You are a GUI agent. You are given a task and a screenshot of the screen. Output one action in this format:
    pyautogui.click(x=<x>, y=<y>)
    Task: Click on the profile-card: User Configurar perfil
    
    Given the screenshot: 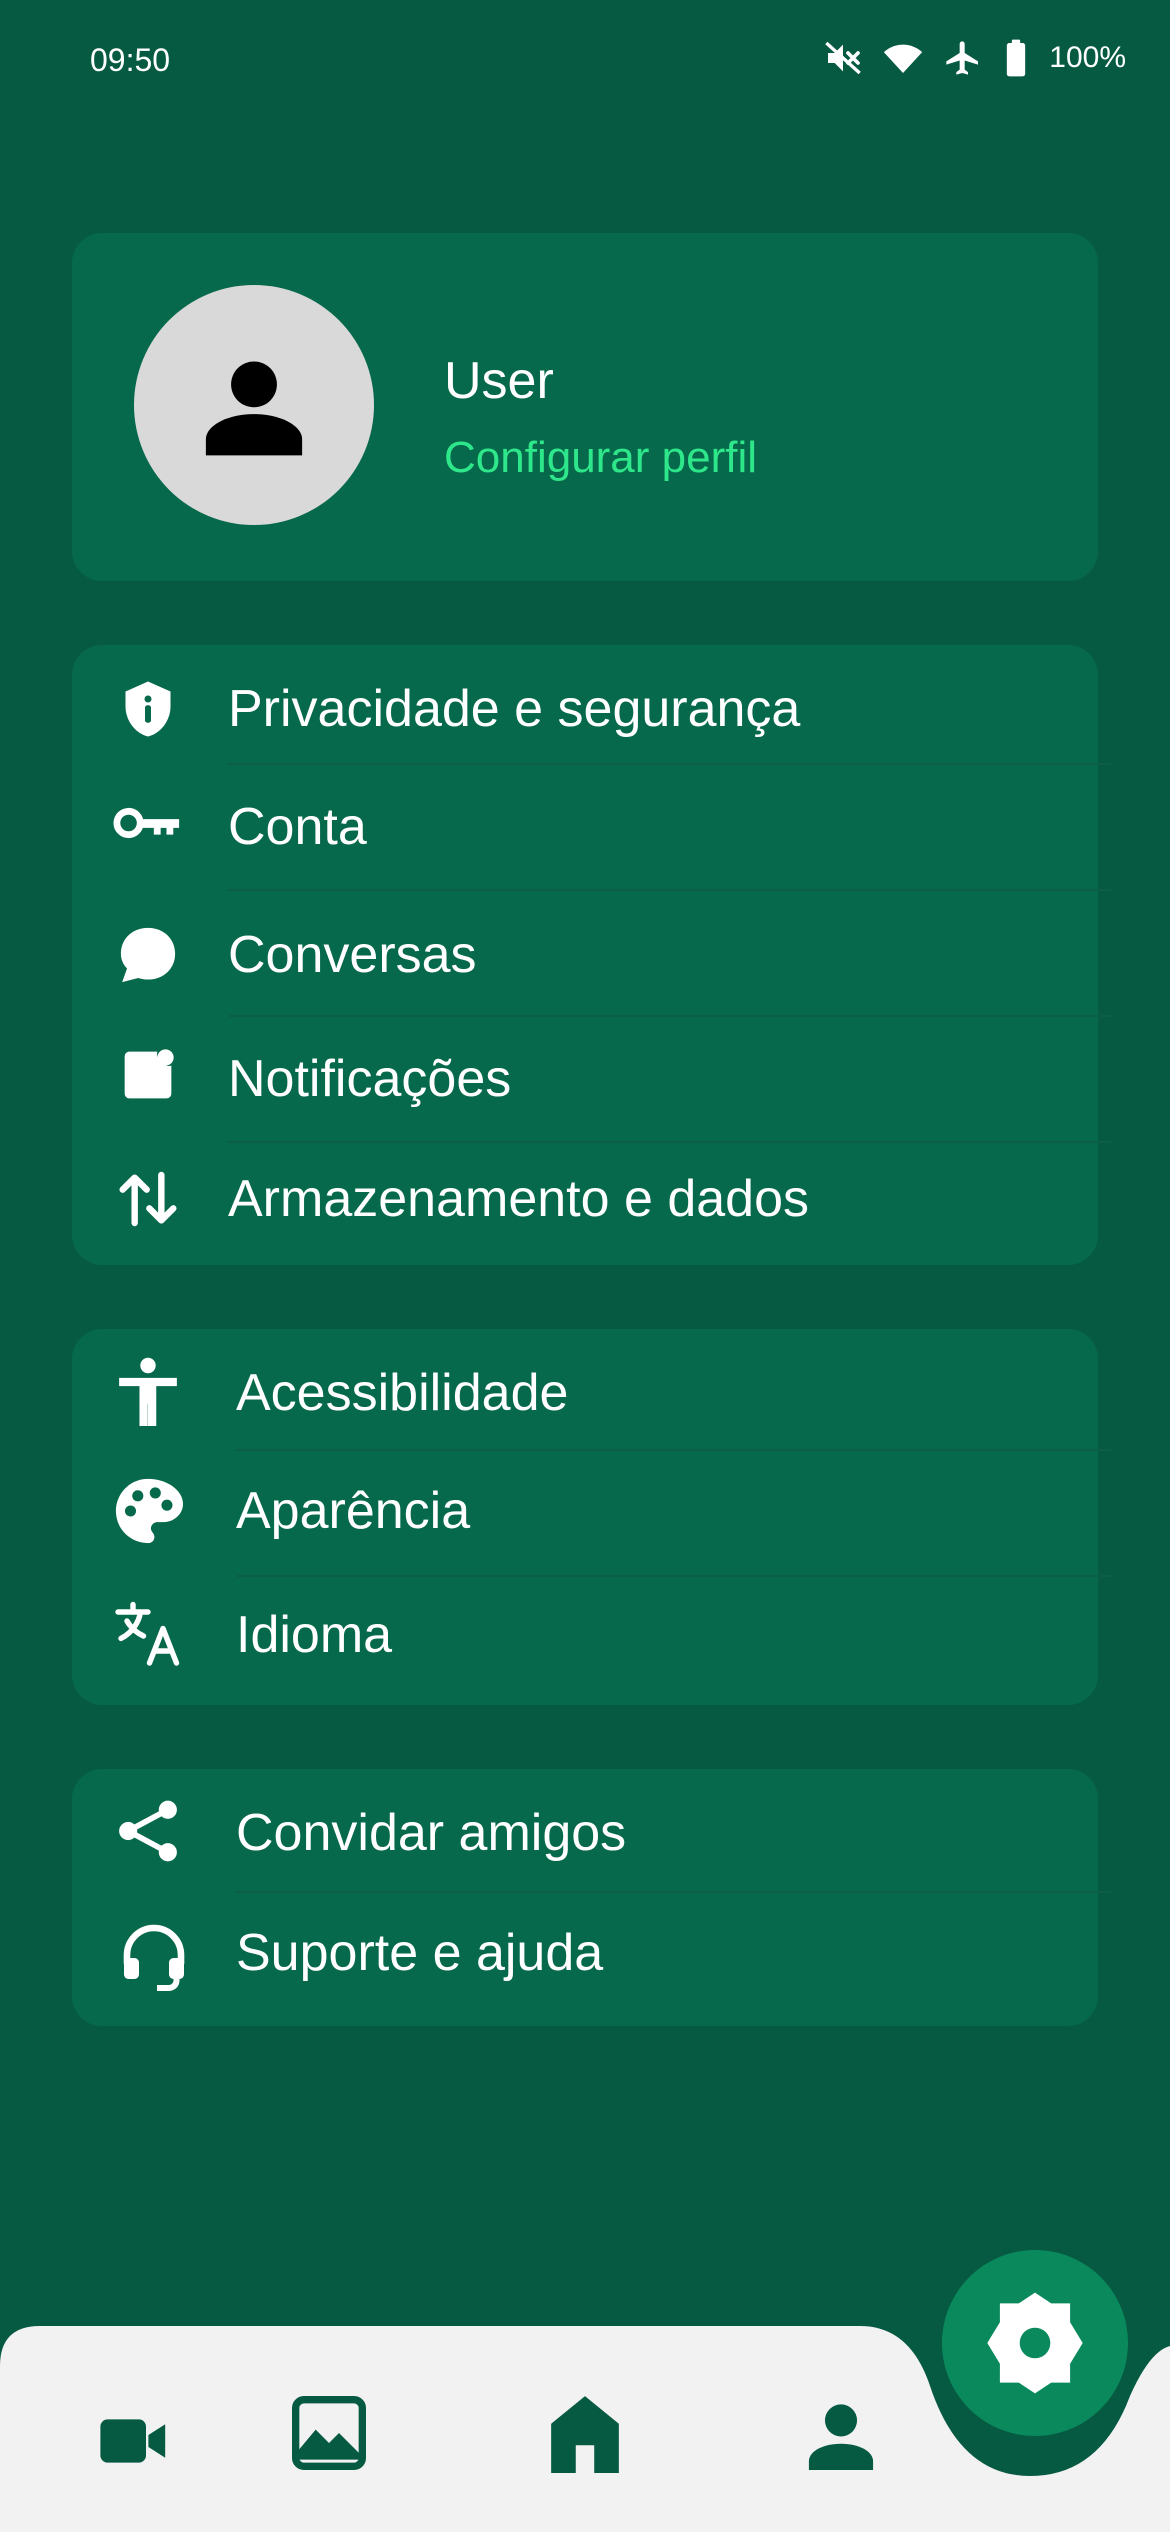 What is the action you would take?
    pyautogui.click(x=585, y=407)
    